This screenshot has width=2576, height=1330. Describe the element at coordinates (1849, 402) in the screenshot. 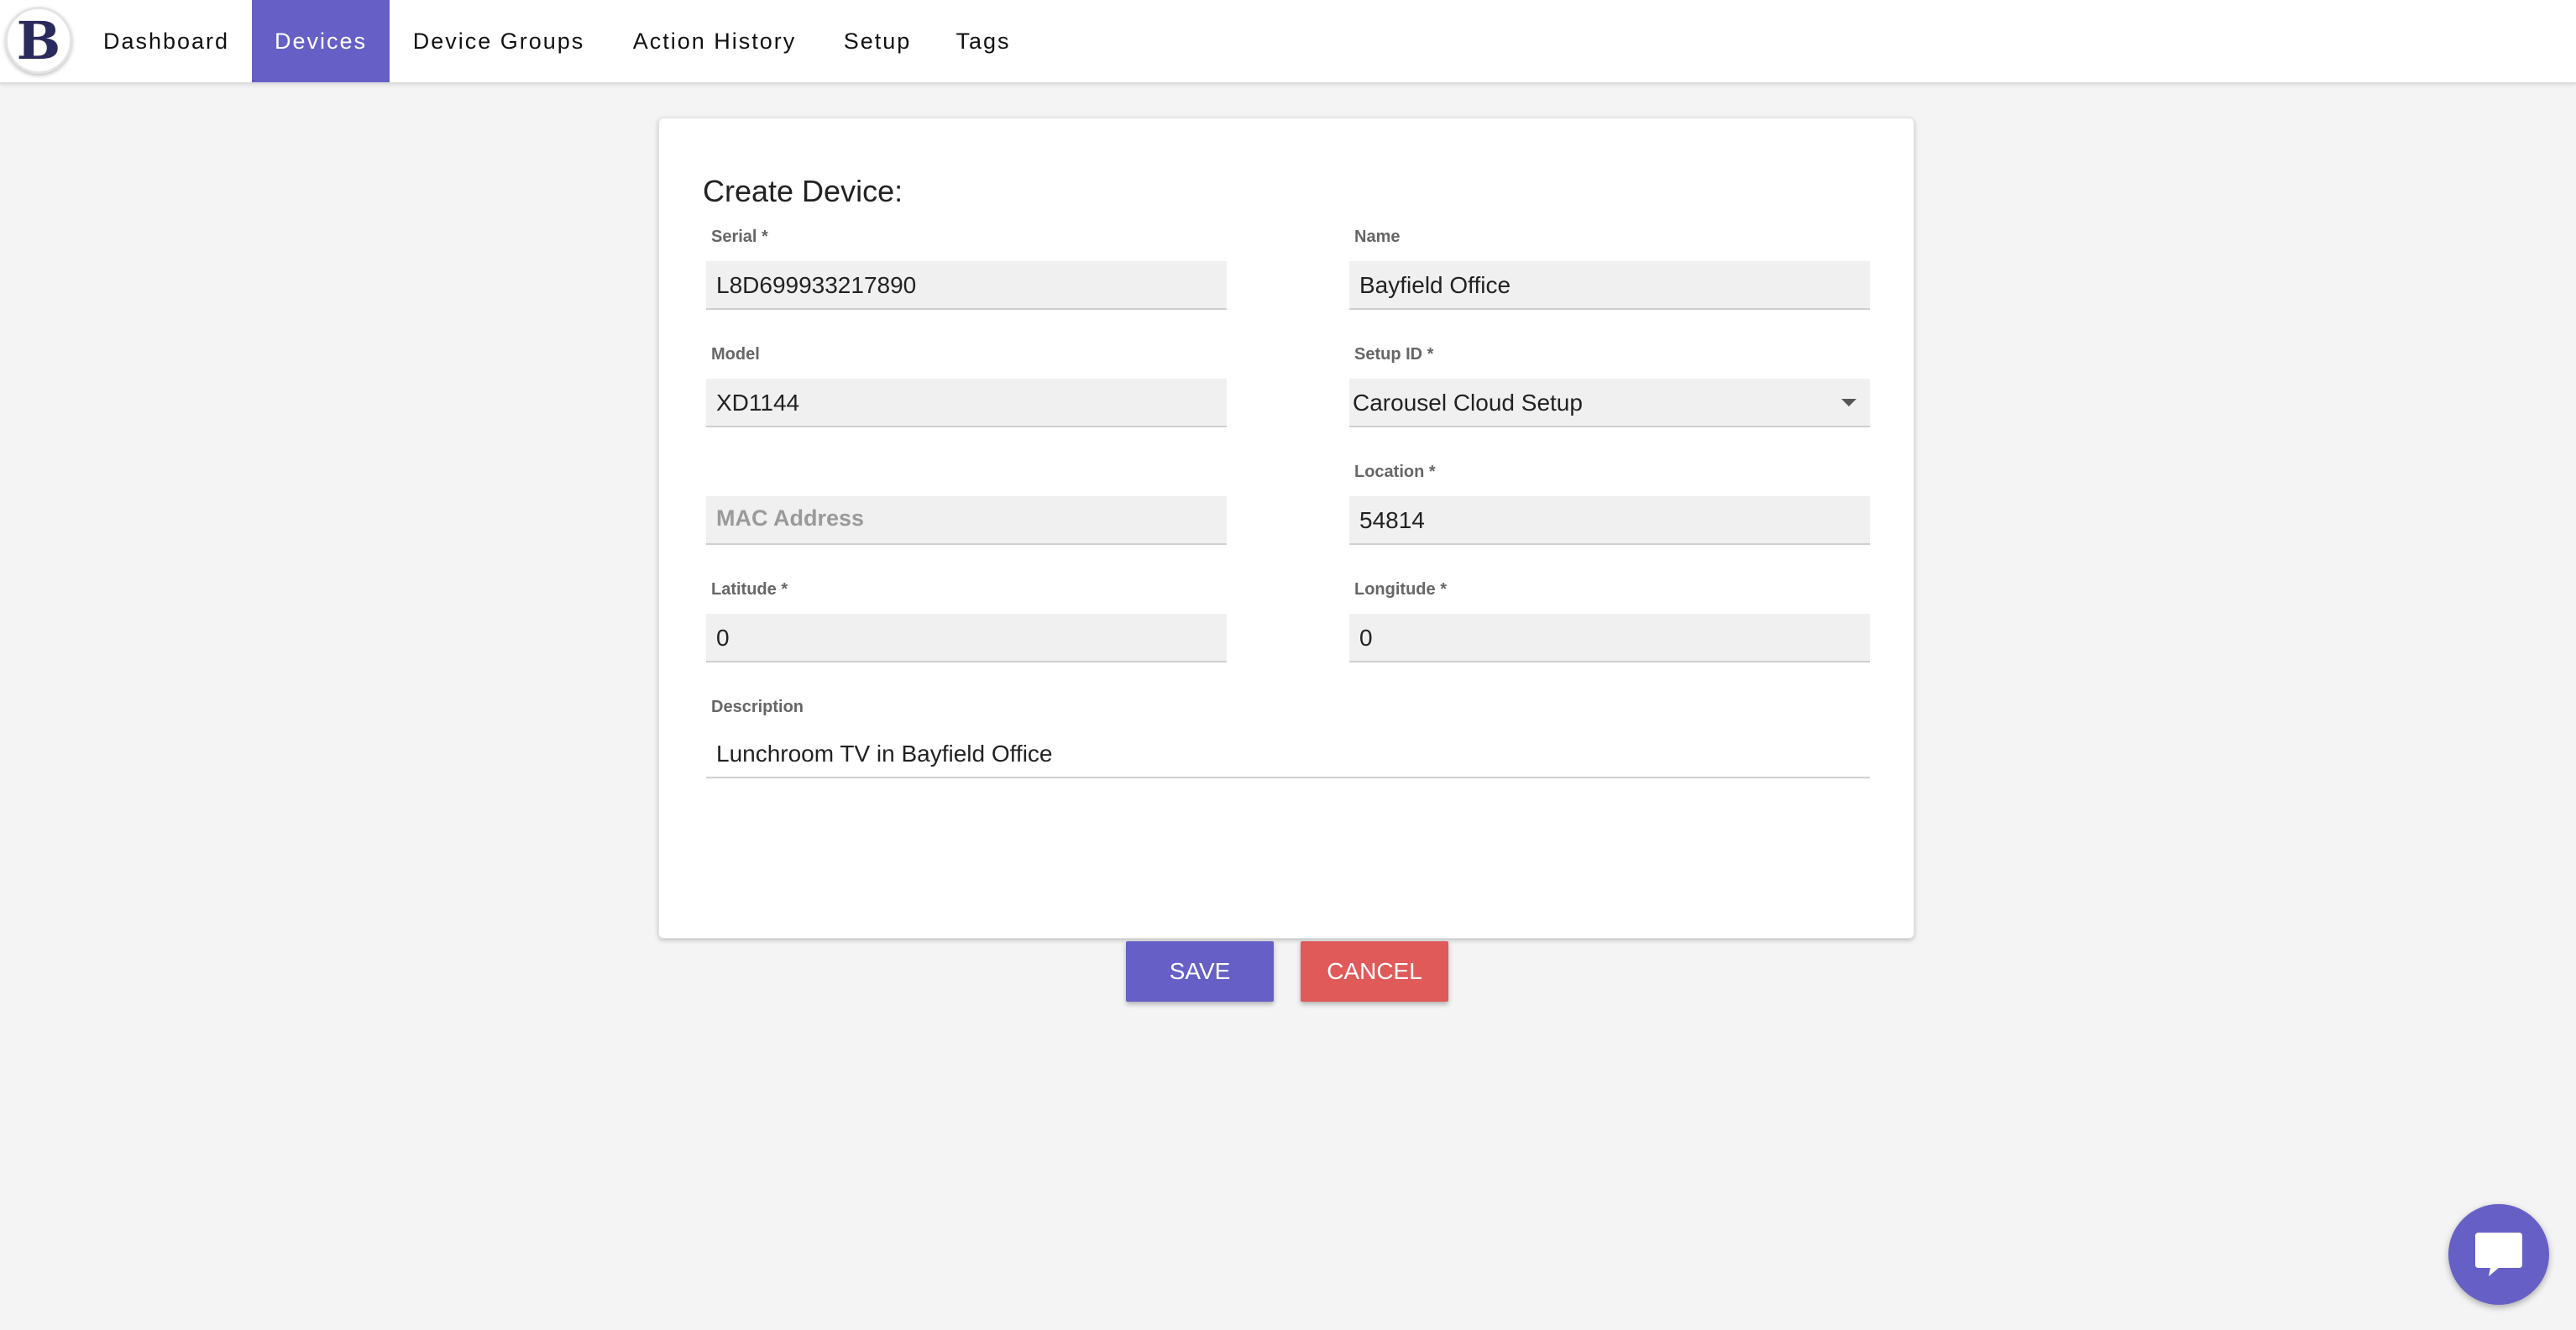

I see `chevron-down-icon` at that location.